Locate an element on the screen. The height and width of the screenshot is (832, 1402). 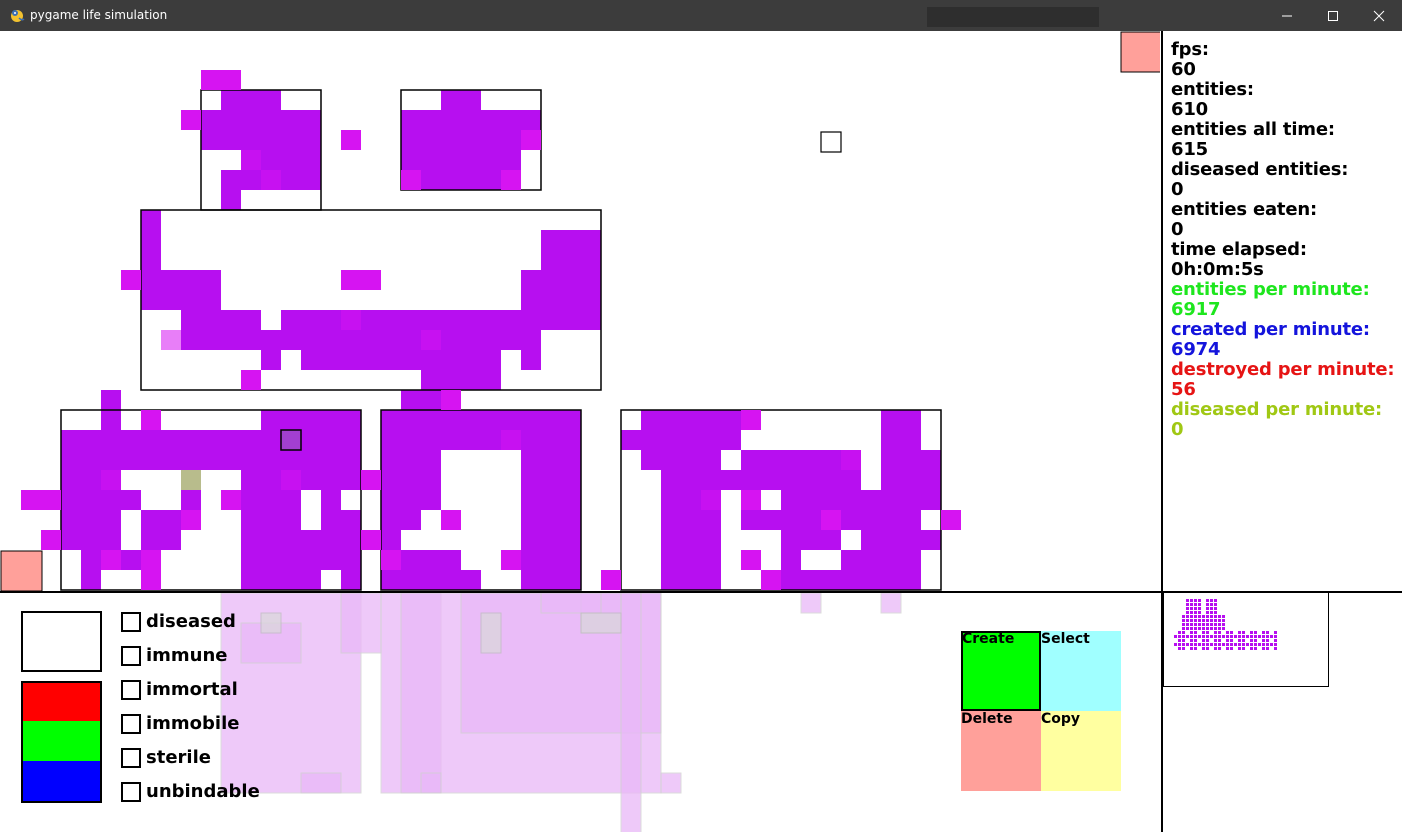
diseased-checkbox is located at coordinates (131, 622).